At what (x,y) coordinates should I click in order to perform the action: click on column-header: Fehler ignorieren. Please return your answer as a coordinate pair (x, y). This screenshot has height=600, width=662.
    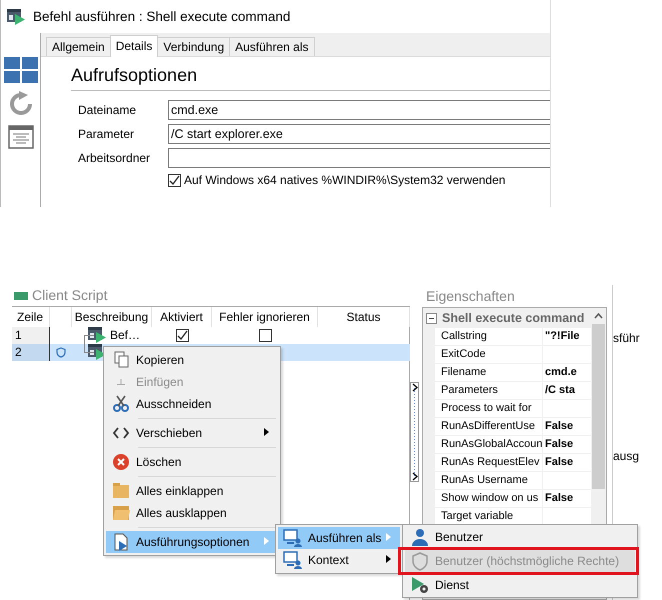
    Looking at the image, I should click on (265, 316).